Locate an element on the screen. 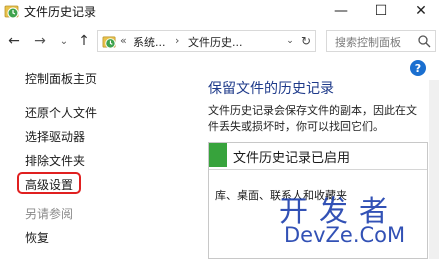 The height and width of the screenshot is (259, 439). up-arrow-icon: ↑ is located at coordinates (84, 41).